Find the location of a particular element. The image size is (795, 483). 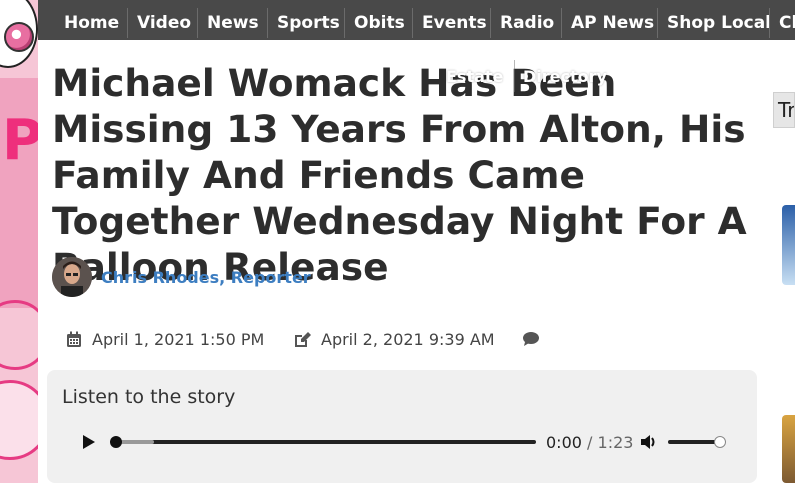

sidebar-tab: Tr is located at coordinates (784, 110).